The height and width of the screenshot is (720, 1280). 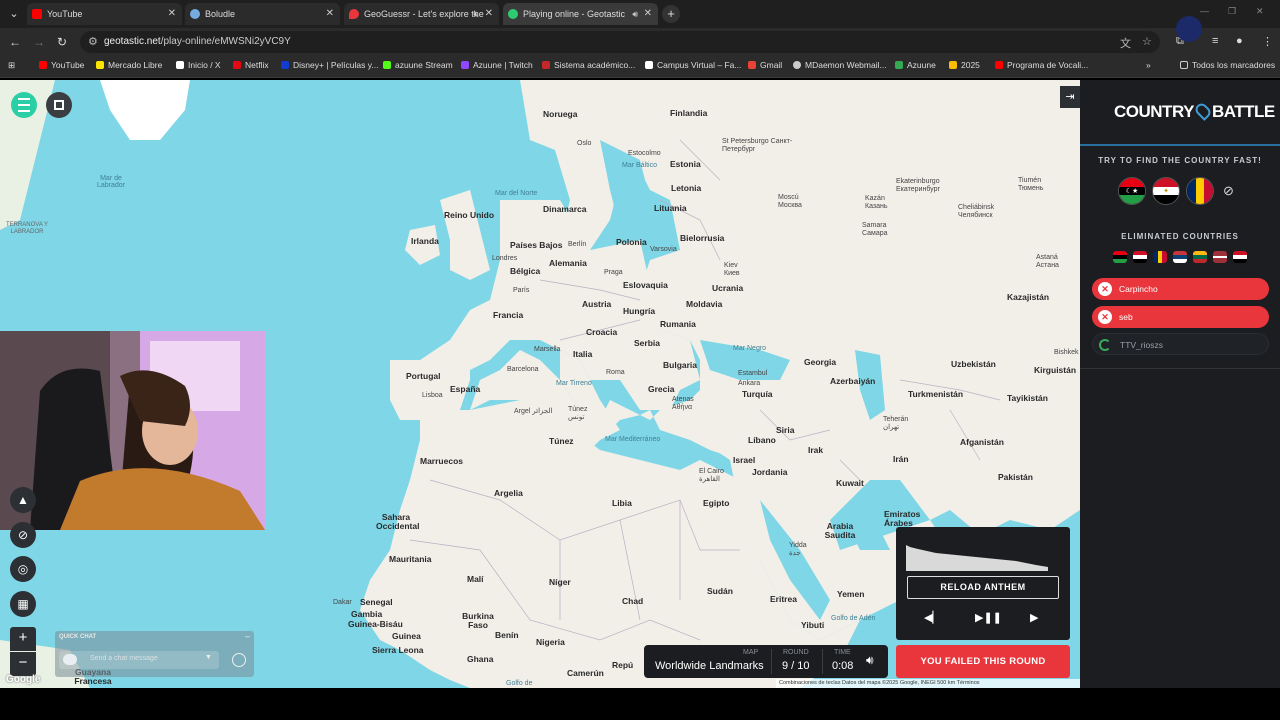 I want to click on more-bookmarks-icon: », so click(x=1146, y=65).